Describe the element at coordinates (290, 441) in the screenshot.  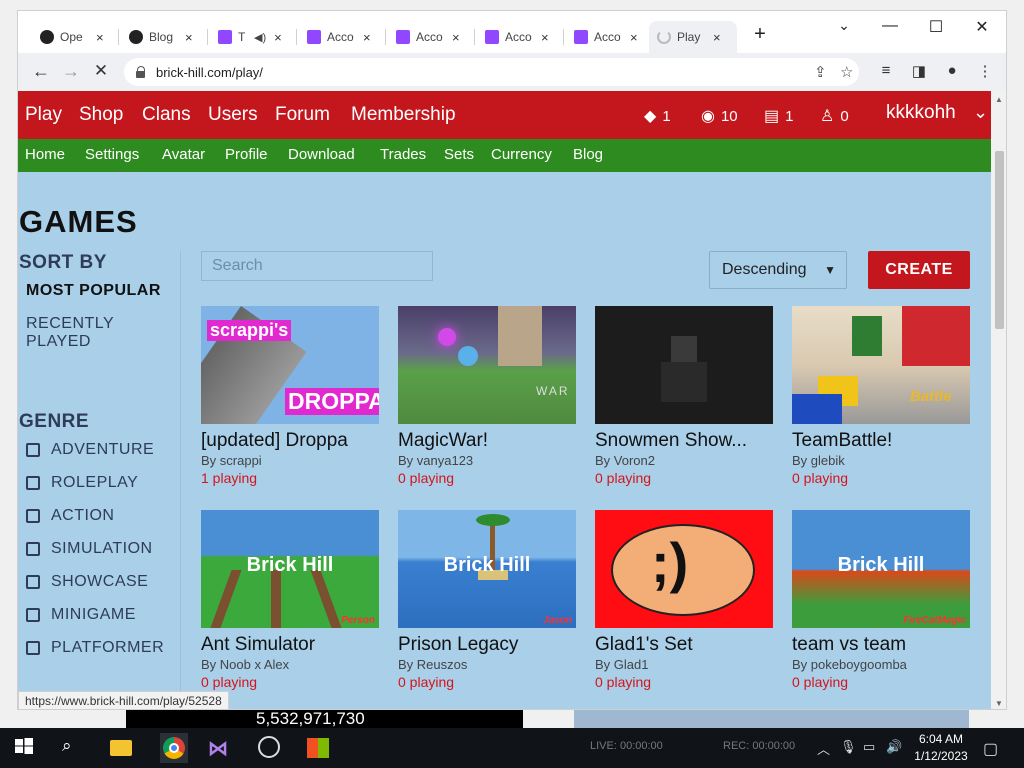
I see `game-title: [updated] Droppa` at that location.